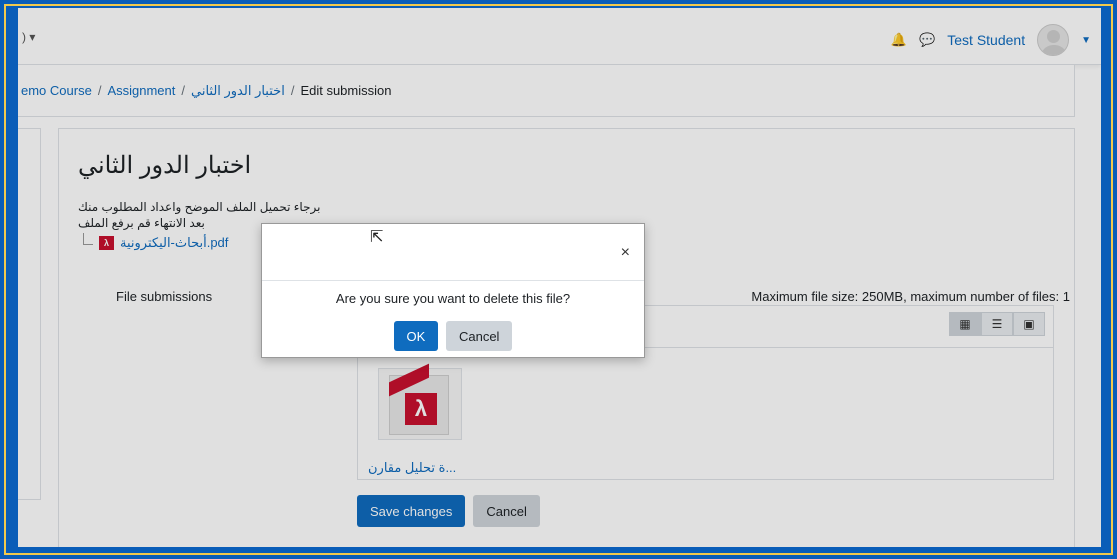 The image size is (1117, 559). I want to click on close-icon: ×, so click(625, 253).